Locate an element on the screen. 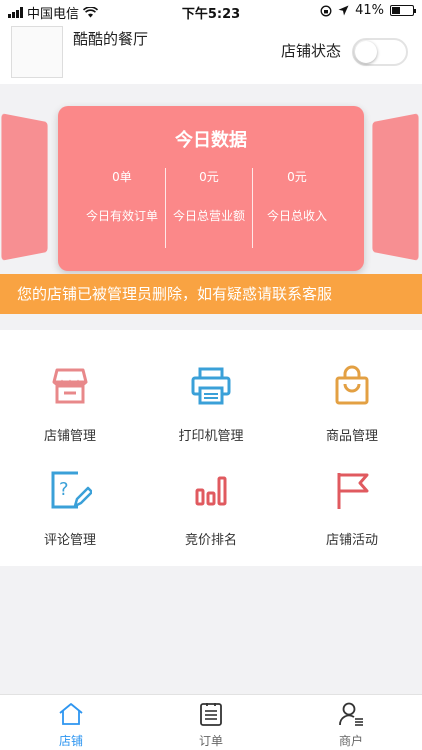 This screenshot has width=422, height=750. today-data-title: 今日数据 is located at coordinates (211, 140).